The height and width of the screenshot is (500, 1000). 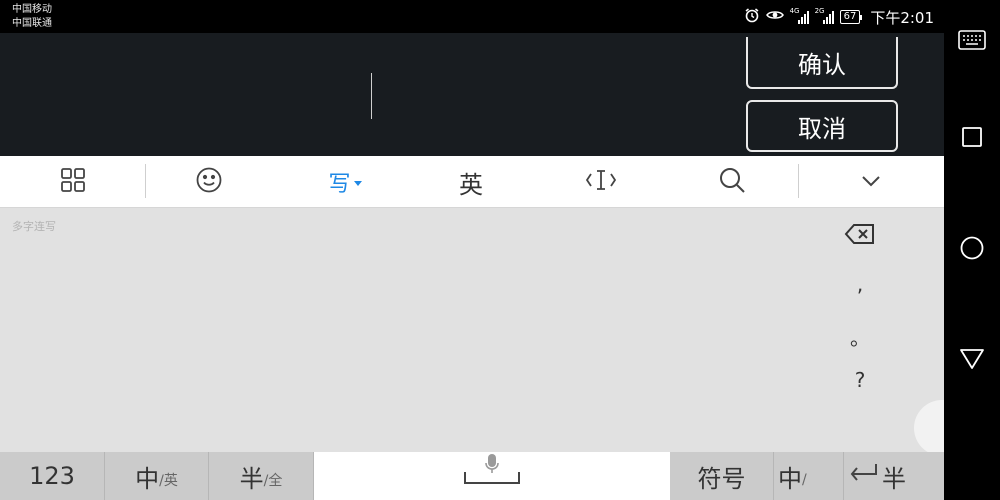 What do you see at coordinates (860, 336) in the screenshot?
I see `period-key: 。` at bounding box center [860, 336].